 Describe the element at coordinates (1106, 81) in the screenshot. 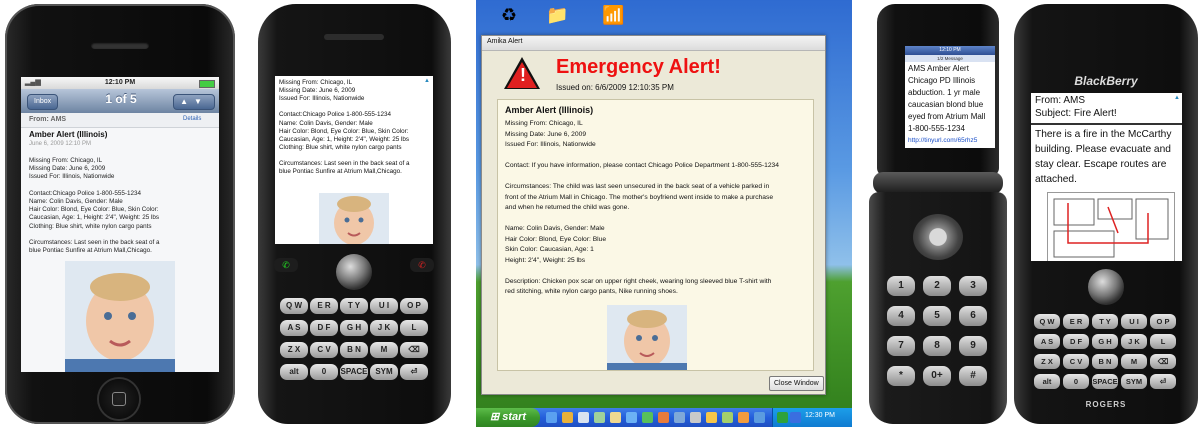

I see `blackberry-logo: BlackBerry` at that location.